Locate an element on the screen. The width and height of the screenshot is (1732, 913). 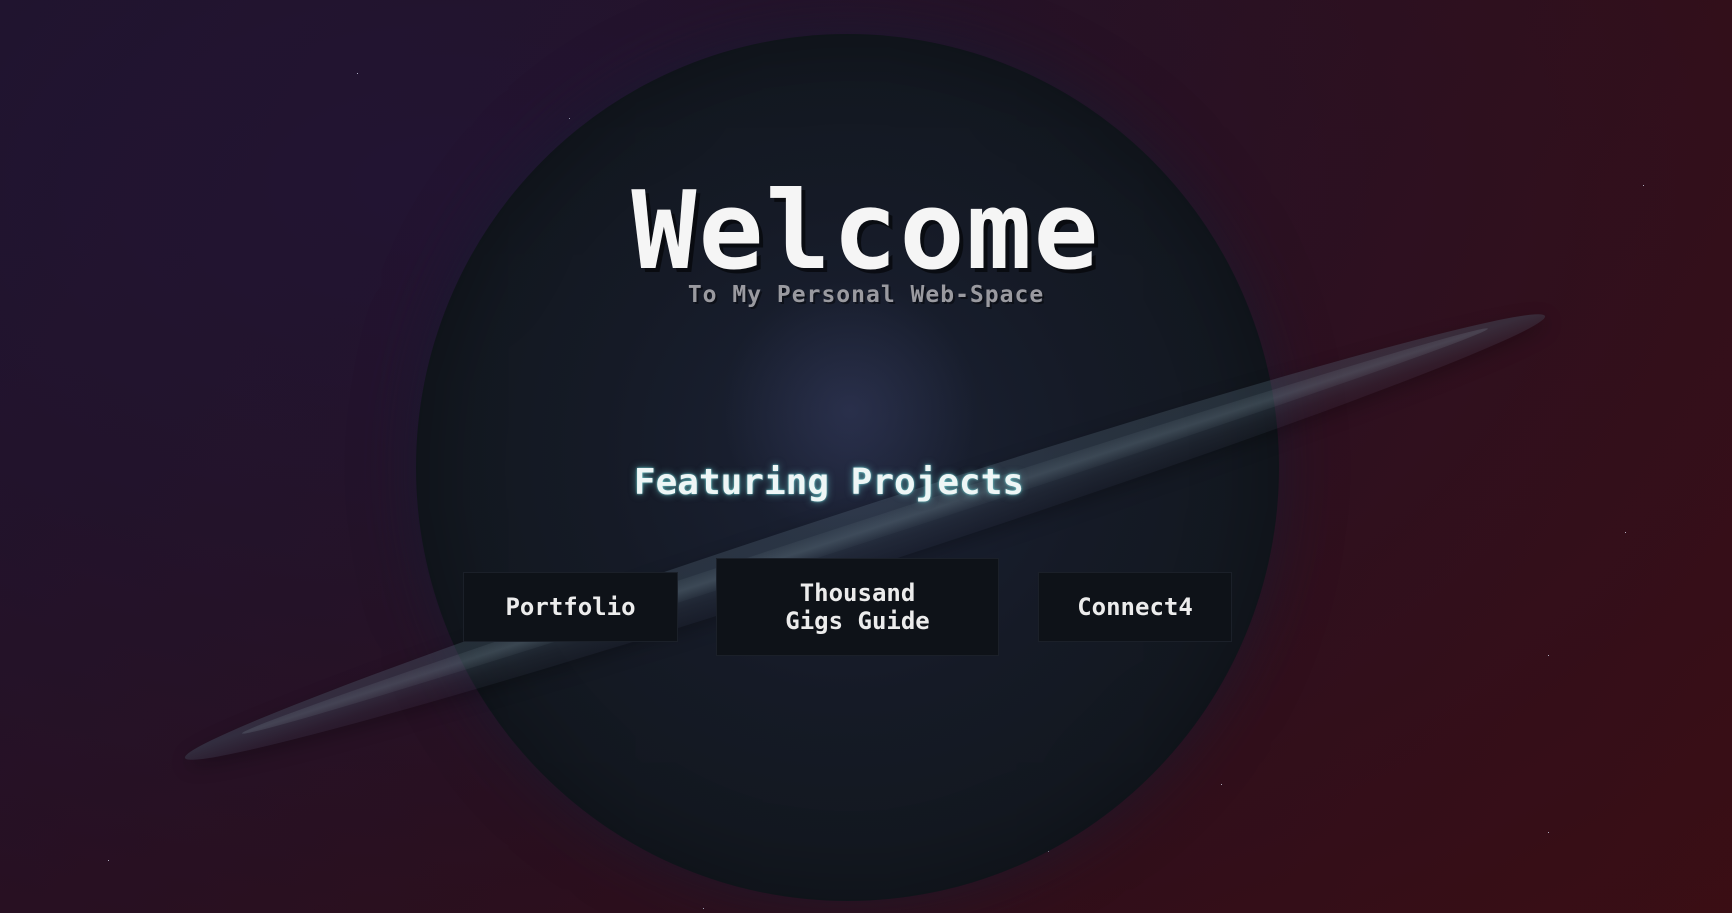
portfolio-button: Portfolio is located at coordinates (570, 607).